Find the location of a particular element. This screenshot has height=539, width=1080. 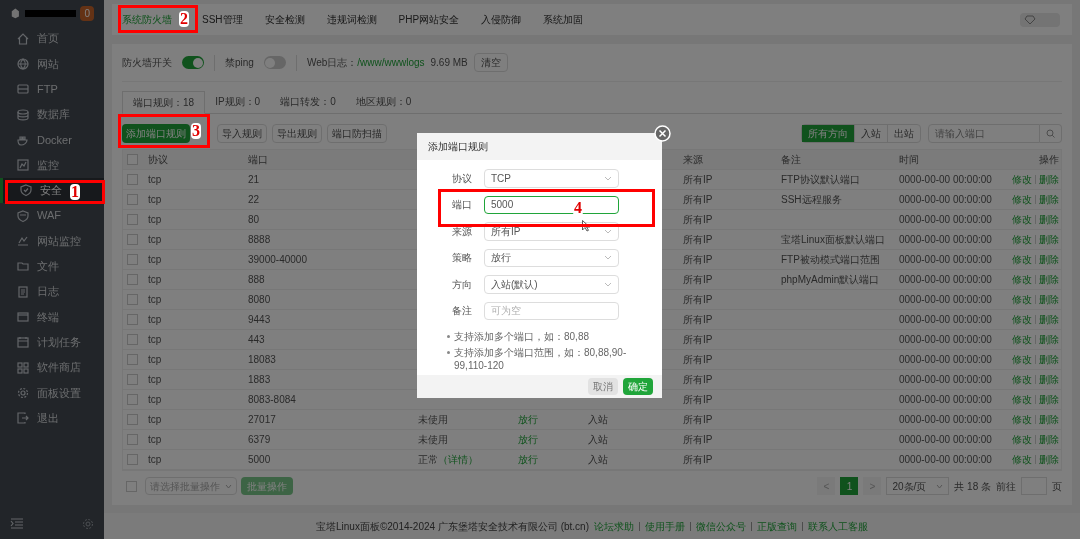

dropdown: 入站(默认) is located at coordinates (551, 284).